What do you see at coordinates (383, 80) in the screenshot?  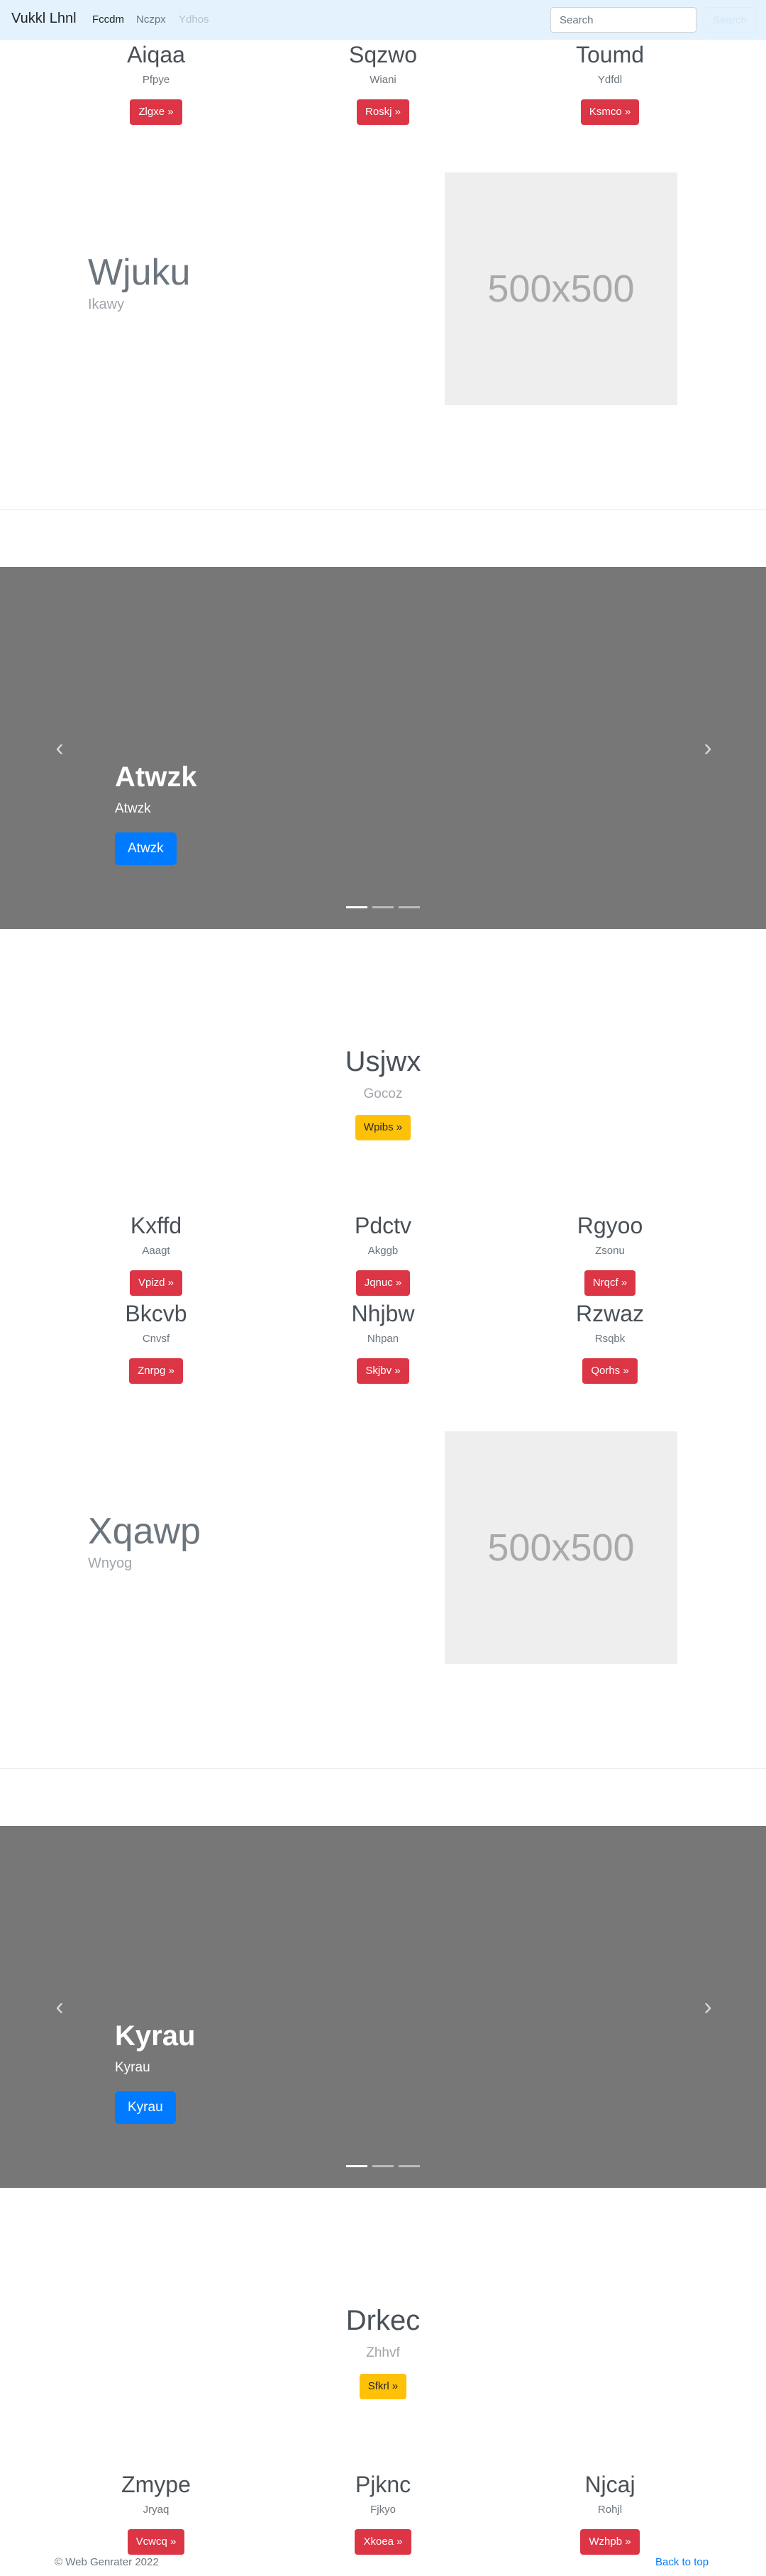 I see `card-subtitle: Wiani` at bounding box center [383, 80].